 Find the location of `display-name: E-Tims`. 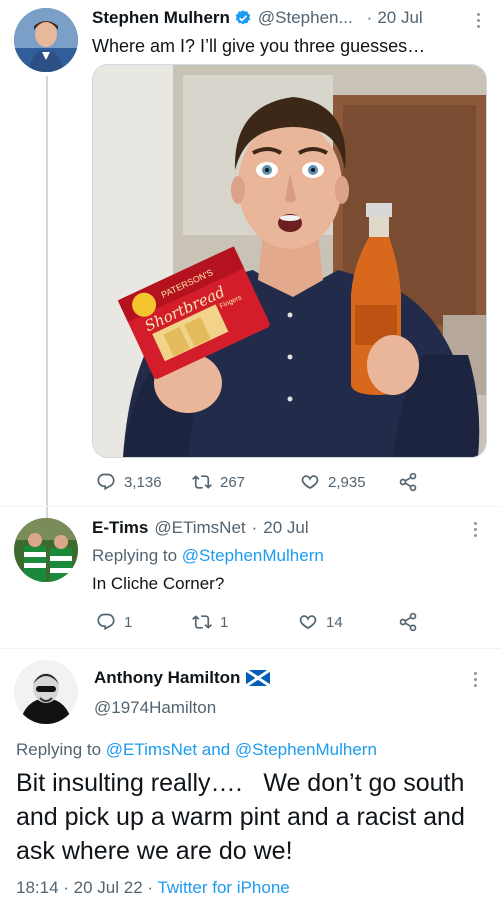

display-name: E-Tims is located at coordinates (120, 528).